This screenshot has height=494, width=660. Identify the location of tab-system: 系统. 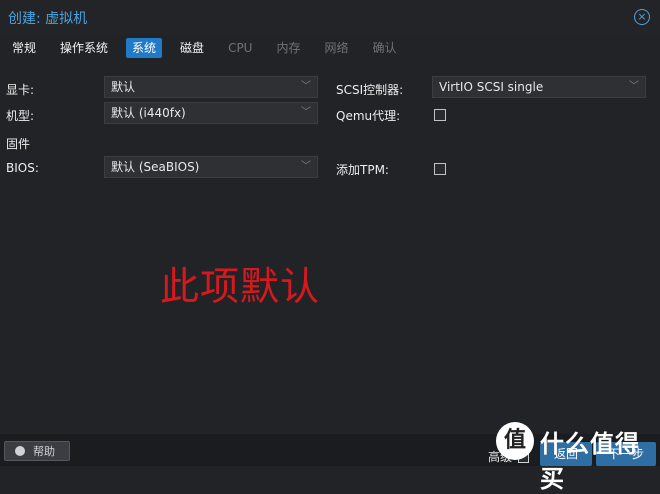
(144, 48).